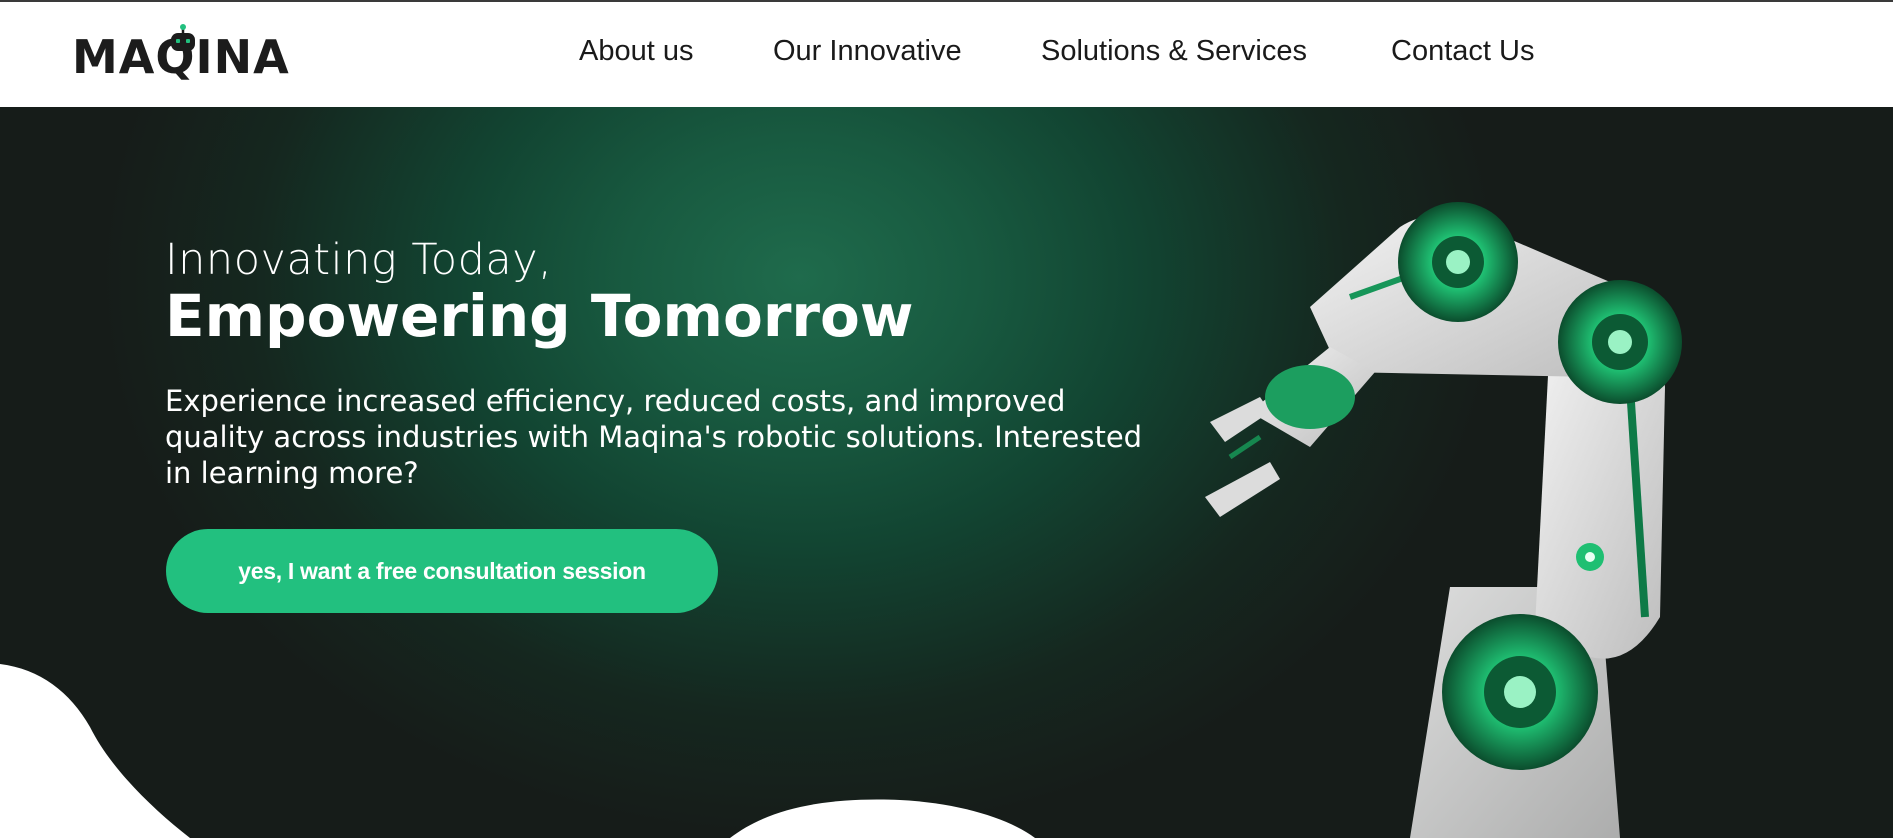 This screenshot has width=1893, height=838. I want to click on free-consultation-button: yes, I want a free consultation session, so click(442, 571).